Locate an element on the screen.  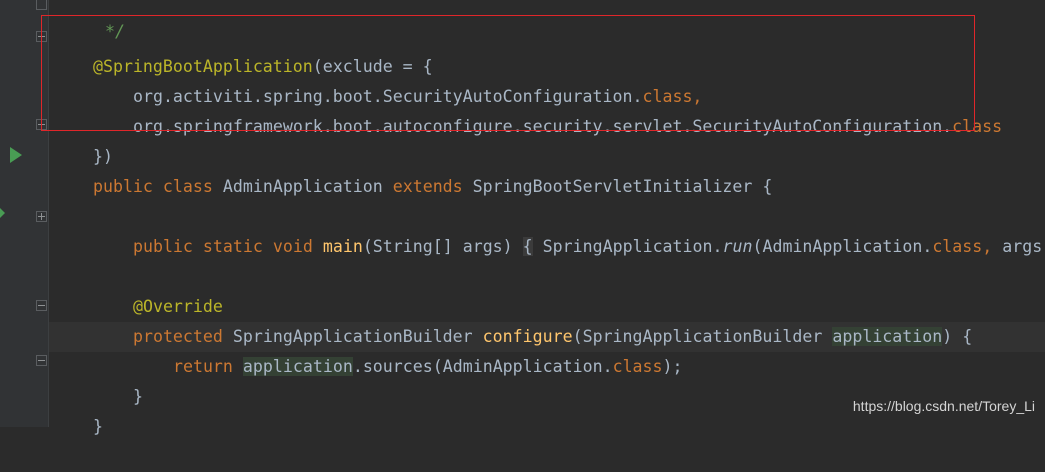
application-param: application is located at coordinates (887, 336).